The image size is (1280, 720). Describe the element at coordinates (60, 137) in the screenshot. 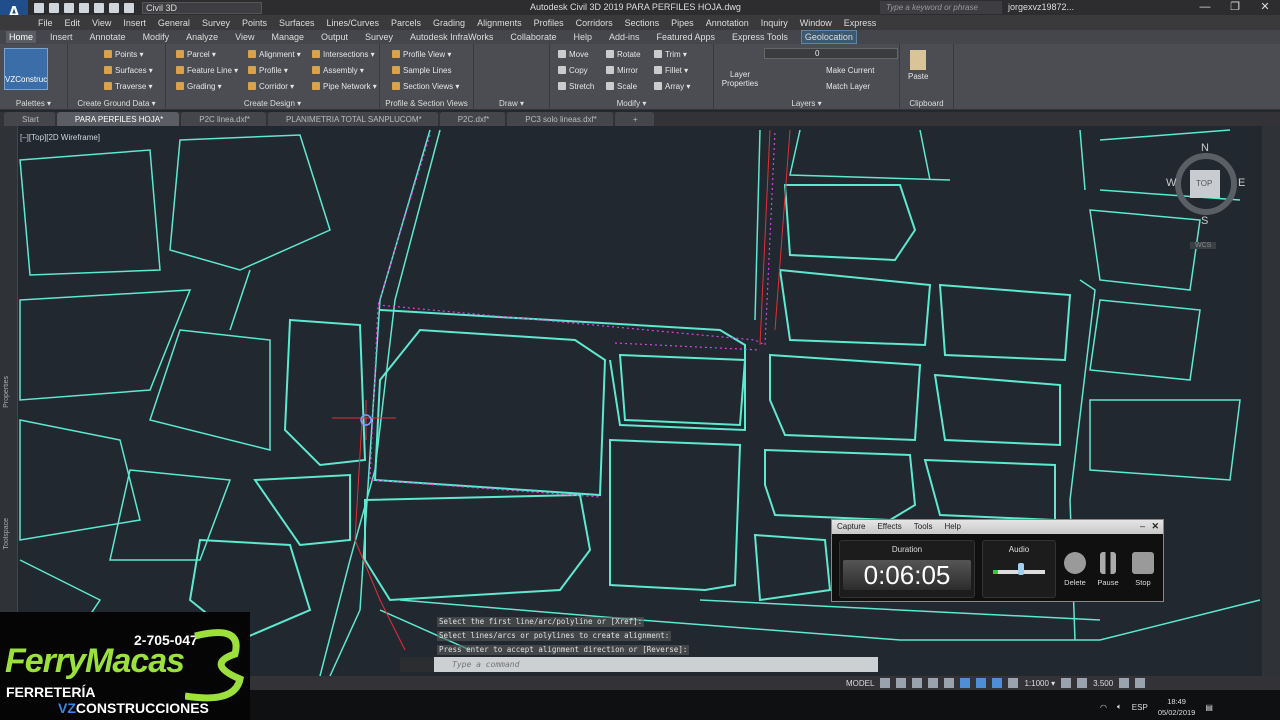

I see `viewport-controls: [–][Top][2D Wireframe]` at that location.